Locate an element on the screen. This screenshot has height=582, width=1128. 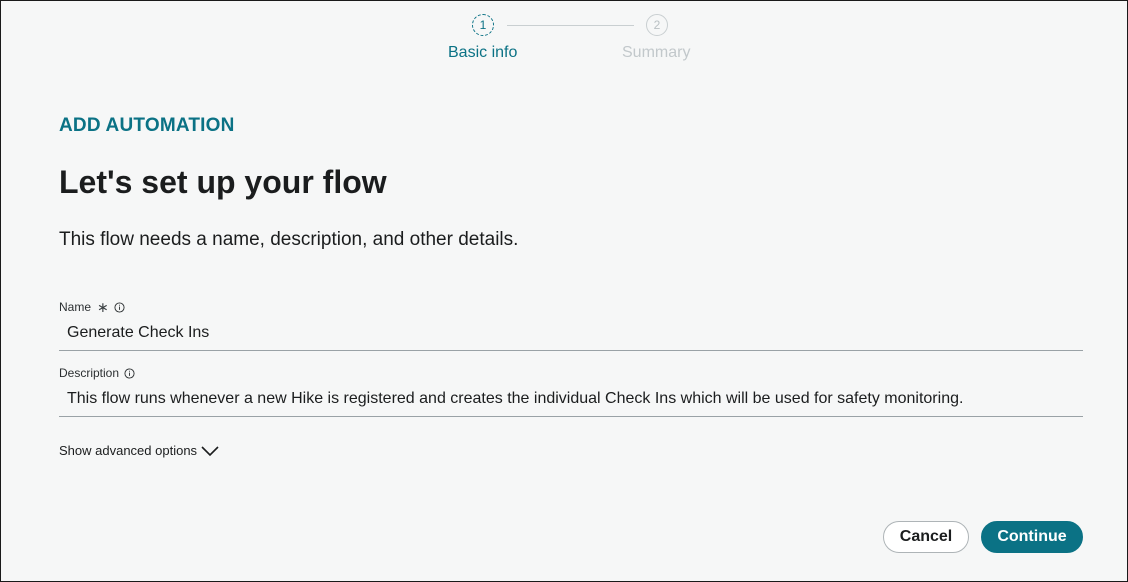
name-field: Name ∗ Generate Check Ins is located at coordinates (571, 325).